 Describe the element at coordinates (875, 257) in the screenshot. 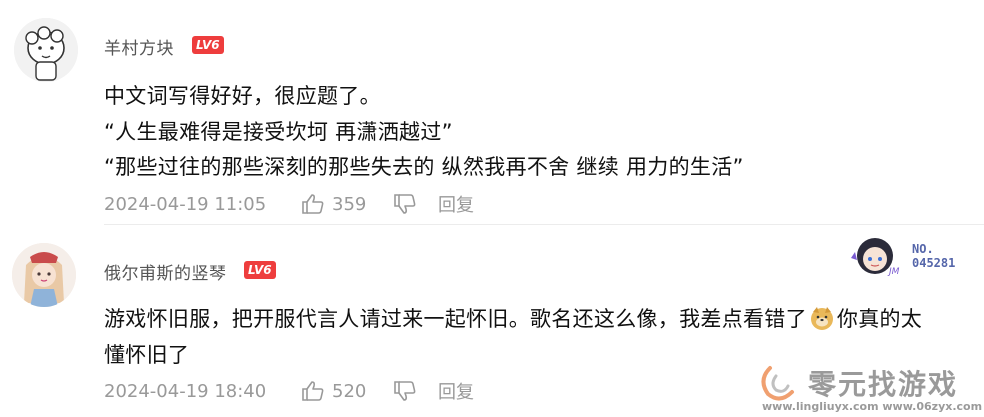

I see `chibi-character-badge-icon: JM` at that location.